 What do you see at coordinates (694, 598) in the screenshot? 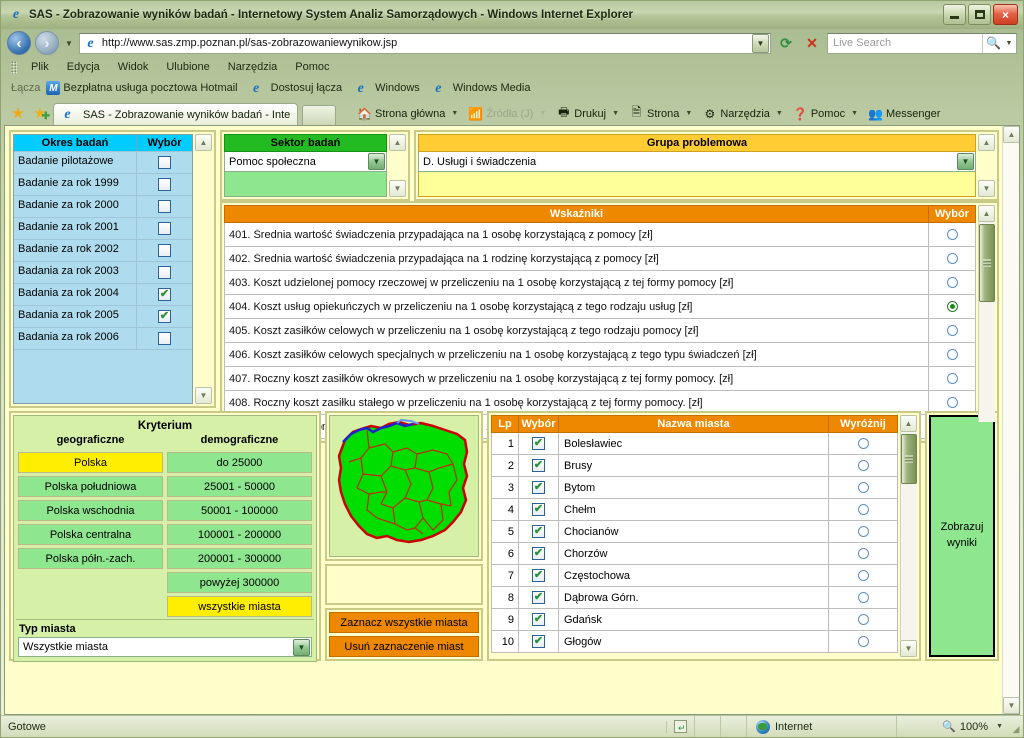
I see `table-row: 8 ✔ Dąbrowa Górn.` at bounding box center [694, 598].